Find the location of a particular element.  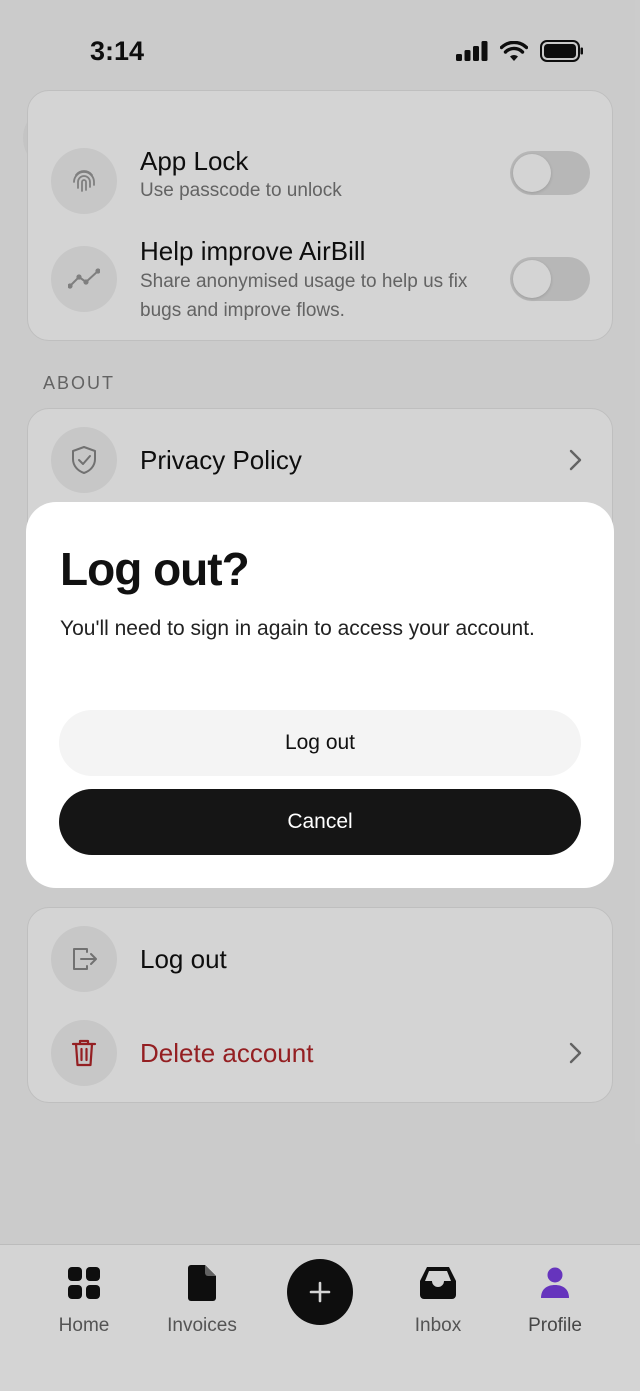

cancel-button: Cancel is located at coordinates (320, 822).